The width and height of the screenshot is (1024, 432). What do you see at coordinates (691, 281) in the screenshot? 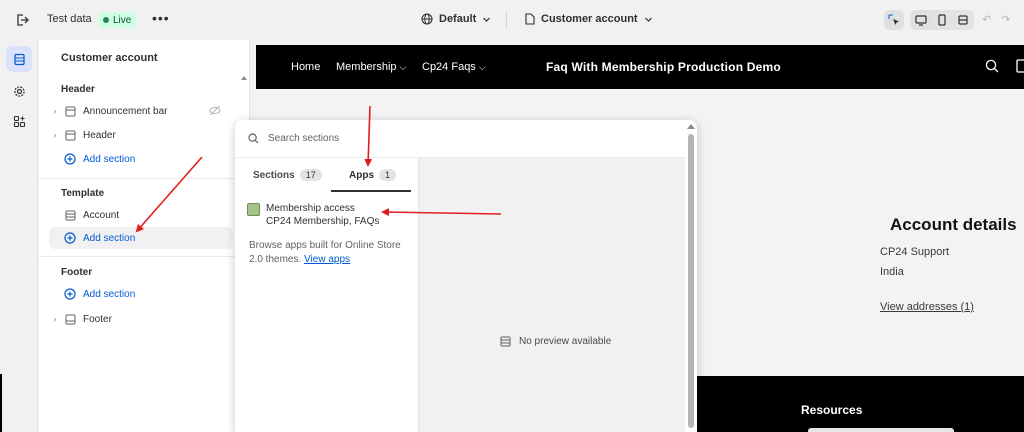
I see `scroll-thumb` at bounding box center [691, 281].